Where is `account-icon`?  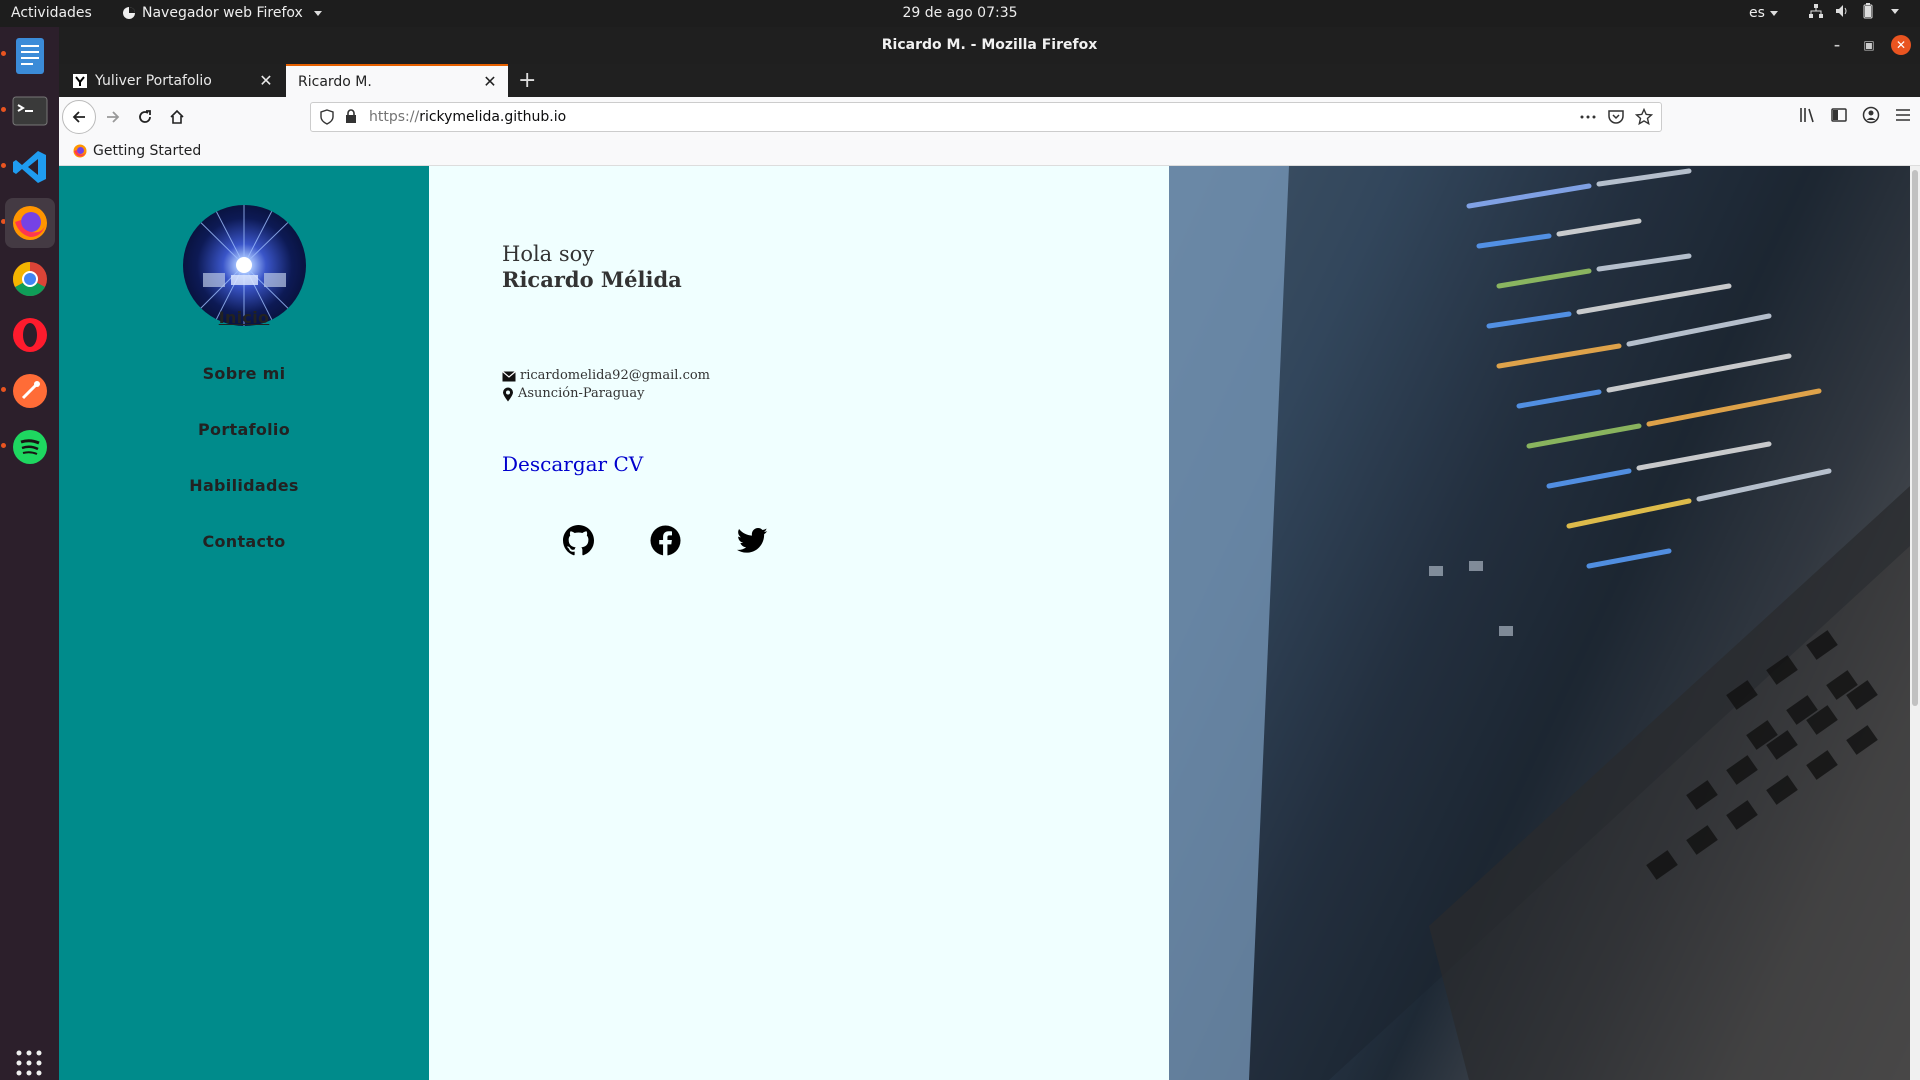 account-icon is located at coordinates (1871, 115).